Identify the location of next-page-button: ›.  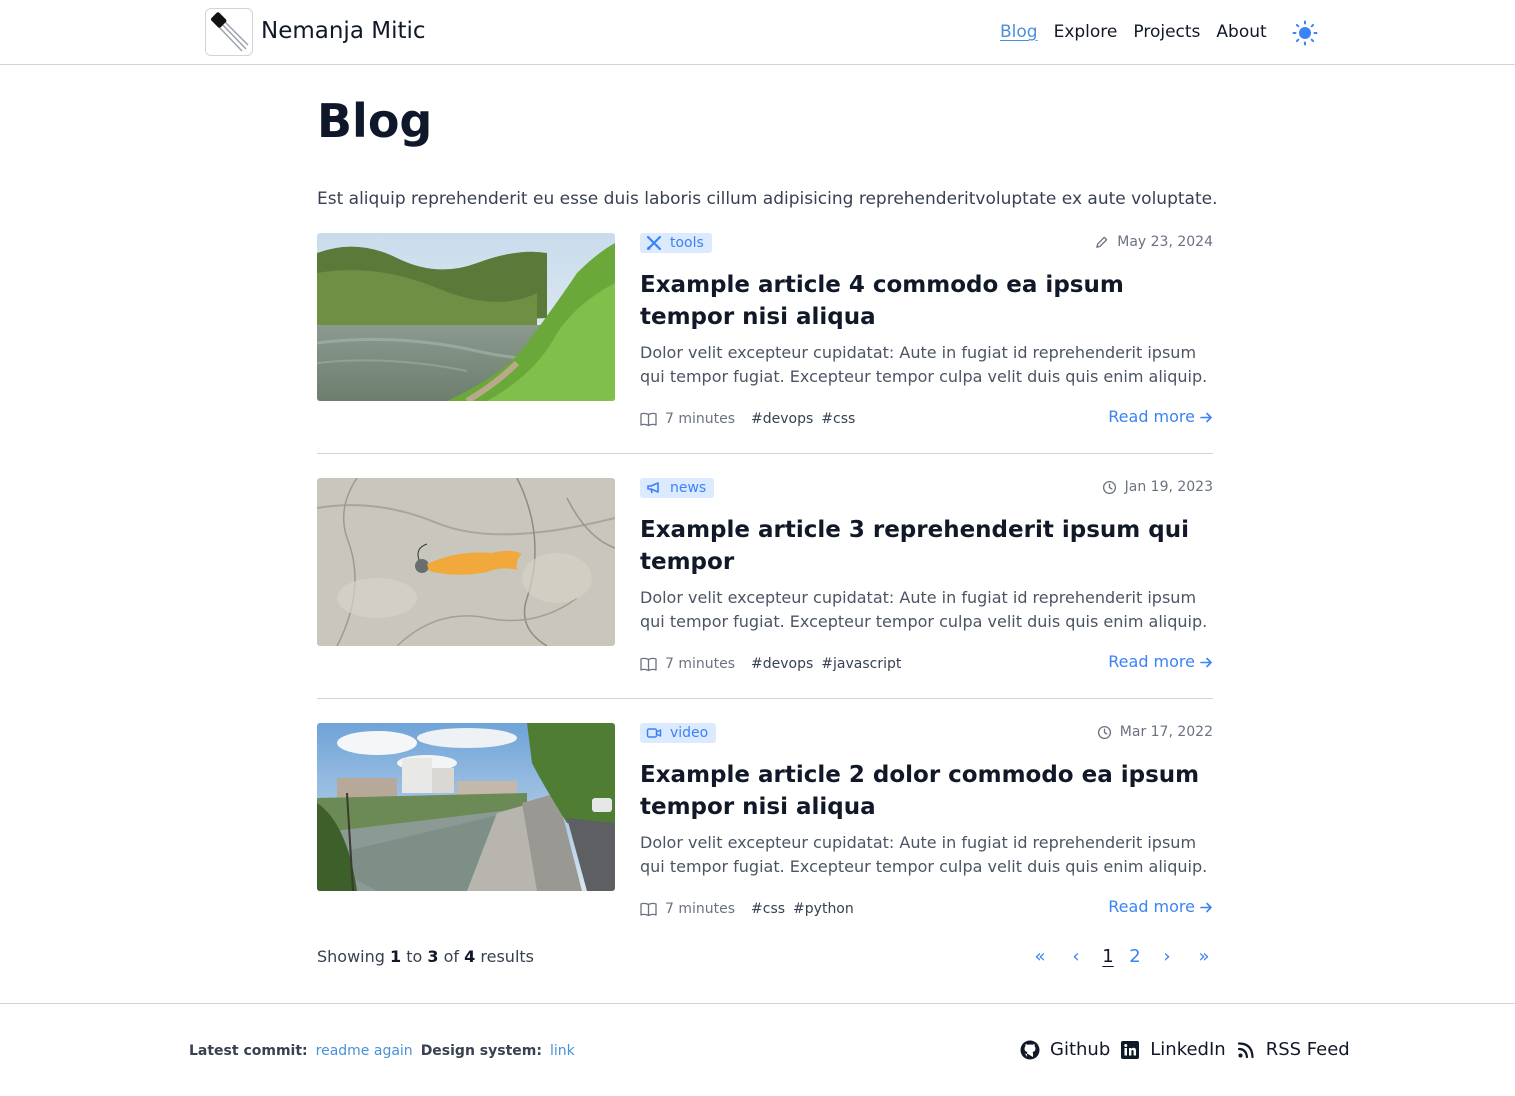
(1167, 957).